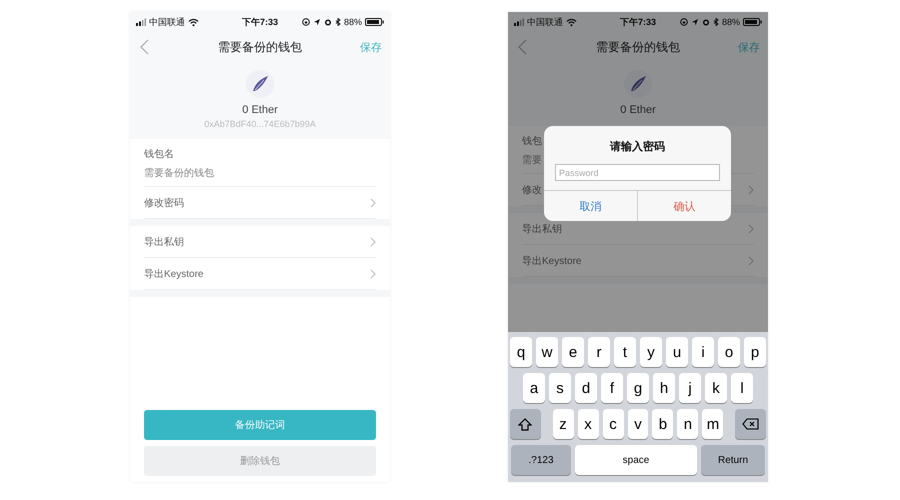  Describe the element at coordinates (690, 388) in the screenshot. I see `letter-key: j` at that location.